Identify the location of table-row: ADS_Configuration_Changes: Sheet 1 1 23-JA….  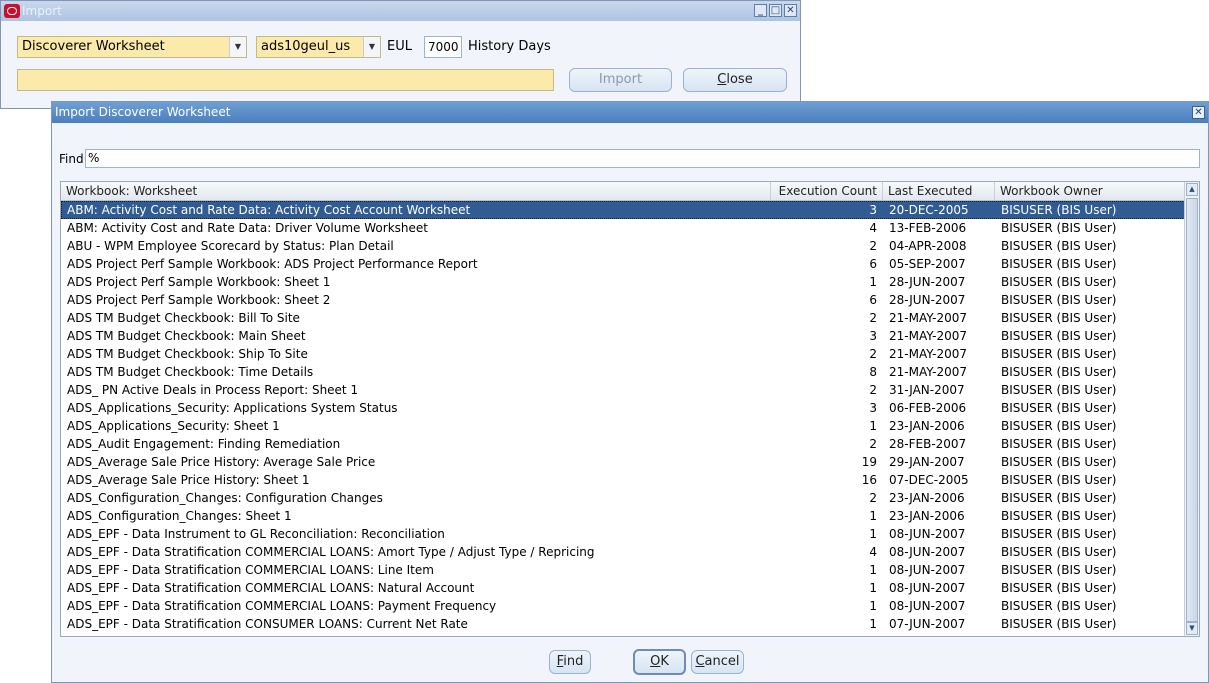
(623, 516).